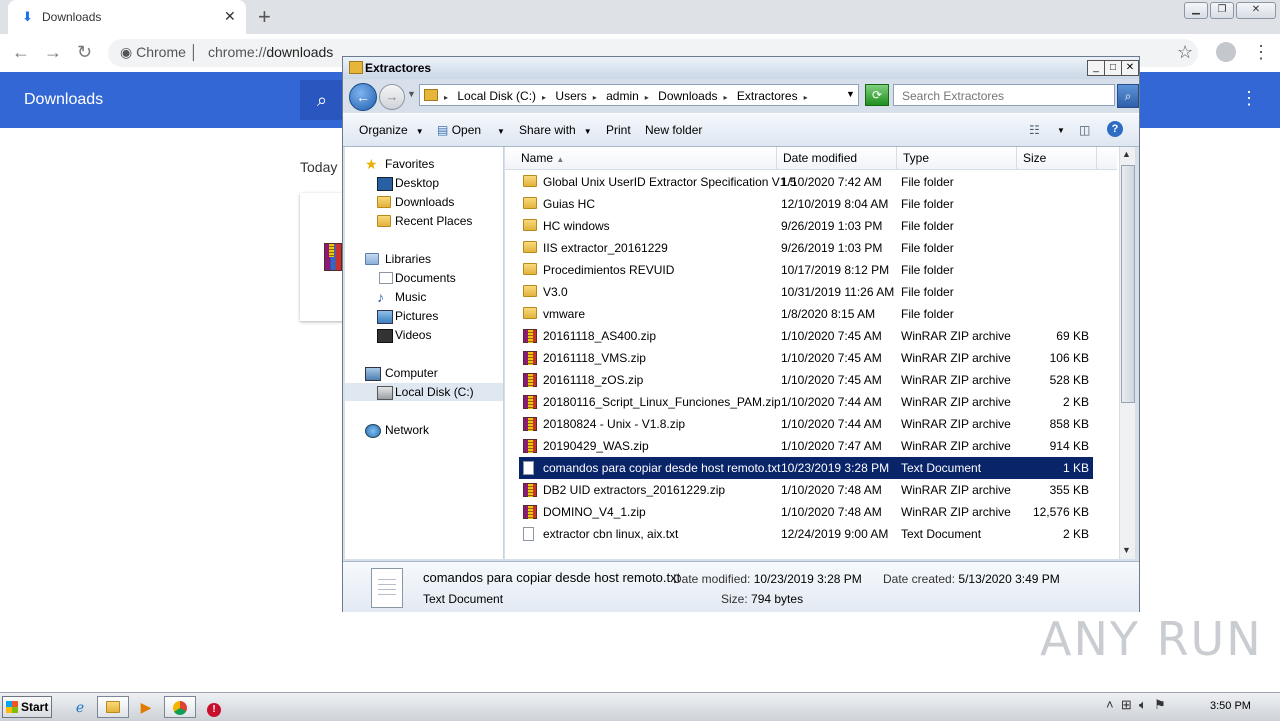 This screenshot has height=721, width=1280. Describe the element at coordinates (496, 96) in the screenshot. I see `breadcrumb-local-disk: Local Disk (C:)` at that location.